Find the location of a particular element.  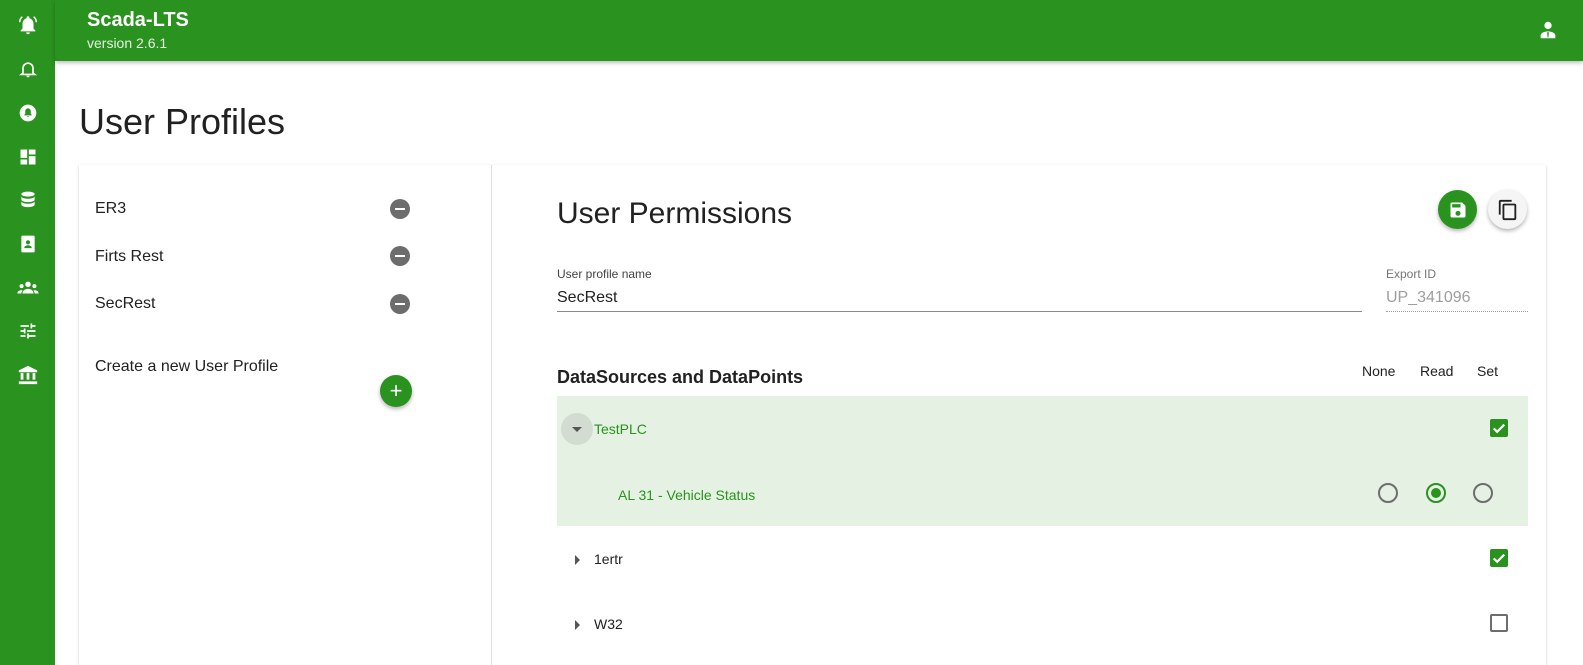

profile-name-label: User profile name is located at coordinates (604, 274).